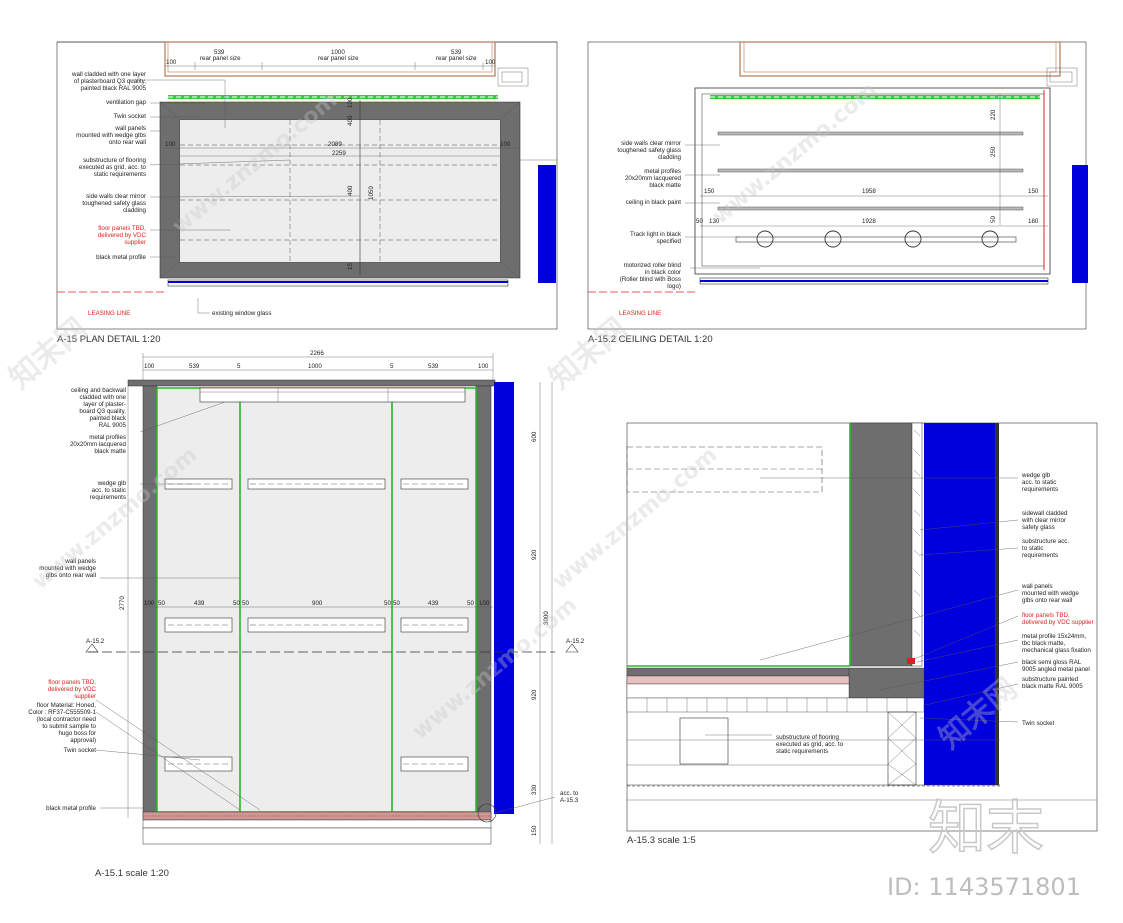 Image resolution: width=1123 pixels, height=923 pixels. What do you see at coordinates (575, 641) in the screenshot?
I see `elev-marker-right: A-15.2` at bounding box center [575, 641].